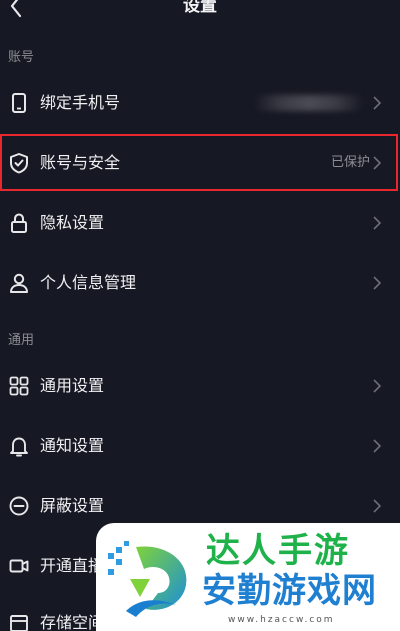 The image size is (400, 631). I want to click on row-privacy-settings: 隐私设置, so click(200, 223).